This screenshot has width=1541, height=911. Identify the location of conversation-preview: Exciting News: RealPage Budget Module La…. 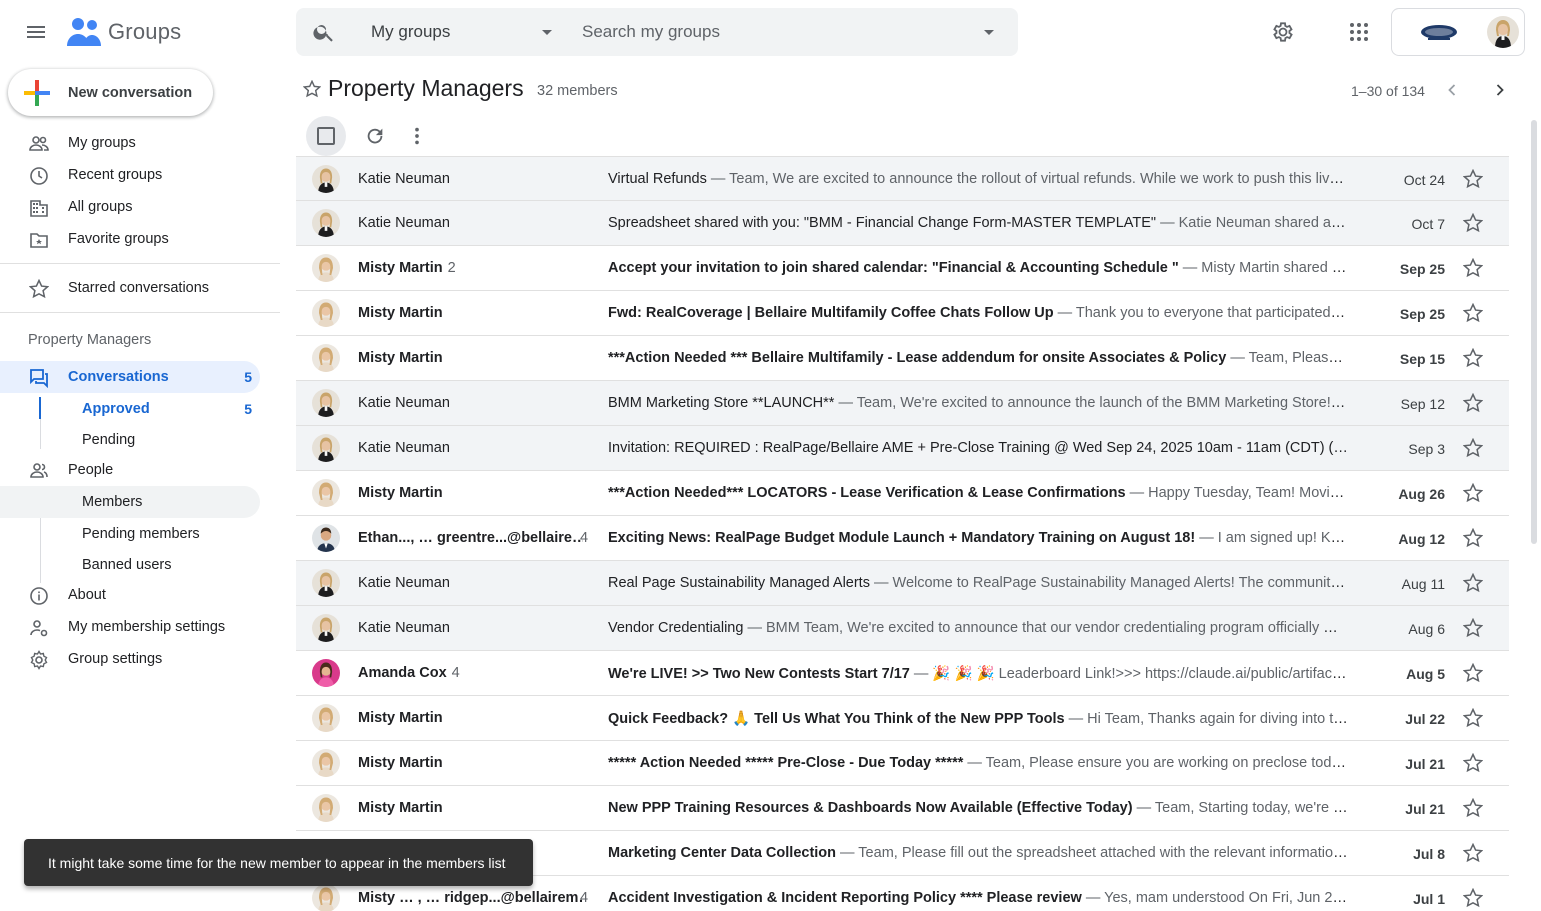
(978, 538).